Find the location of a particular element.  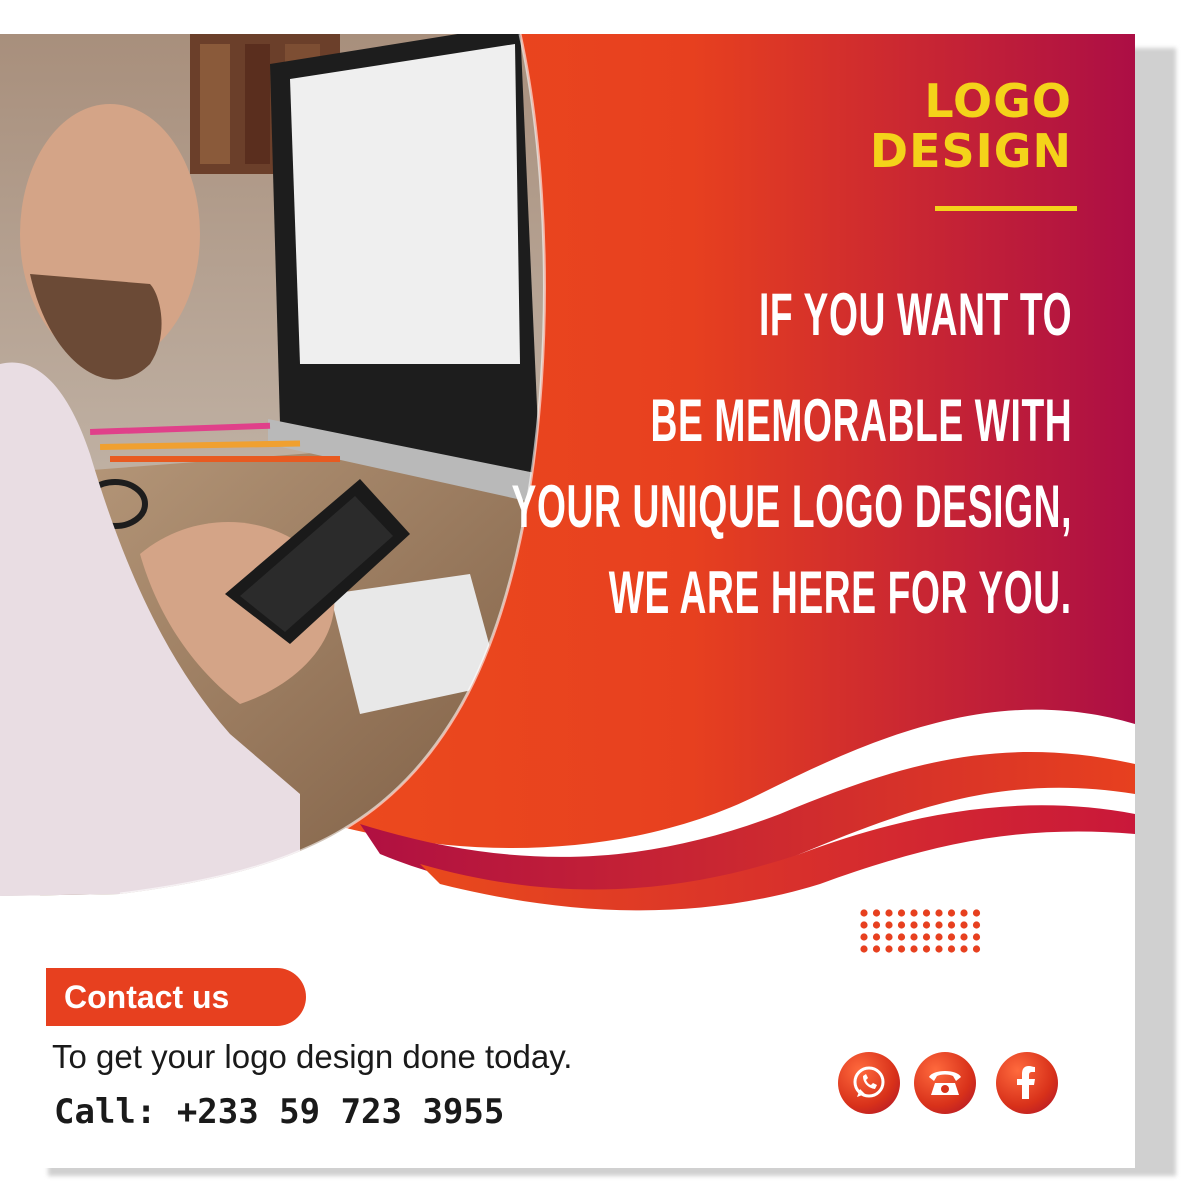

dot-pattern is located at coordinates (920, 931).